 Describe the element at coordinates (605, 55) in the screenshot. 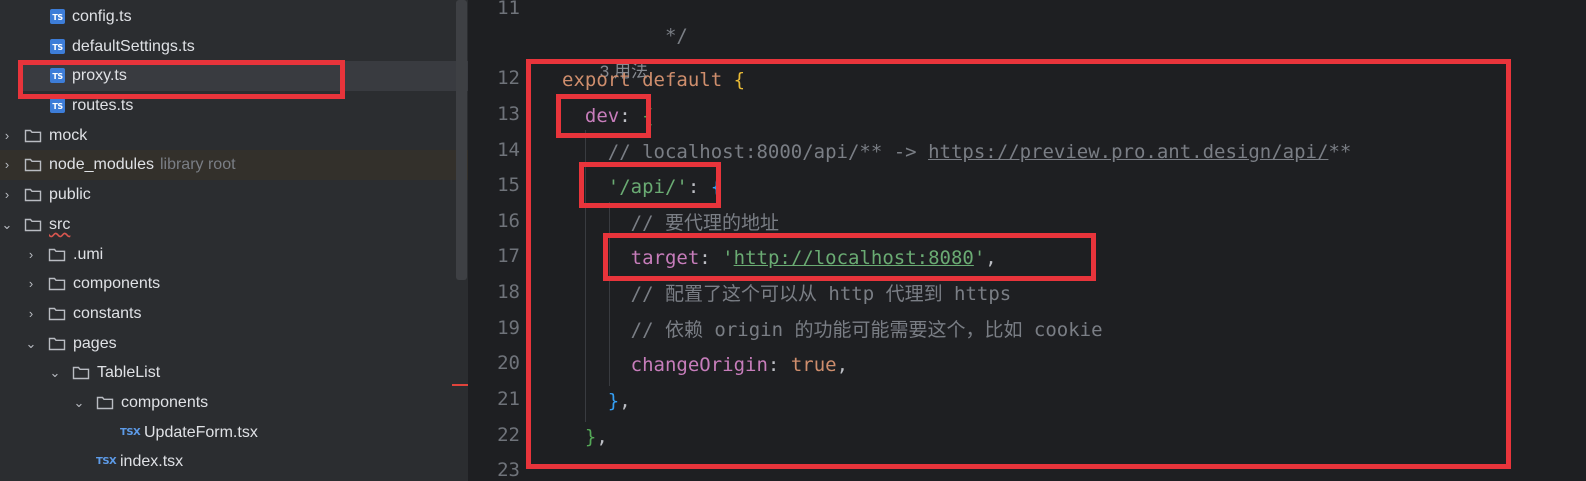

I see `usage-hint: 3 用法` at that location.